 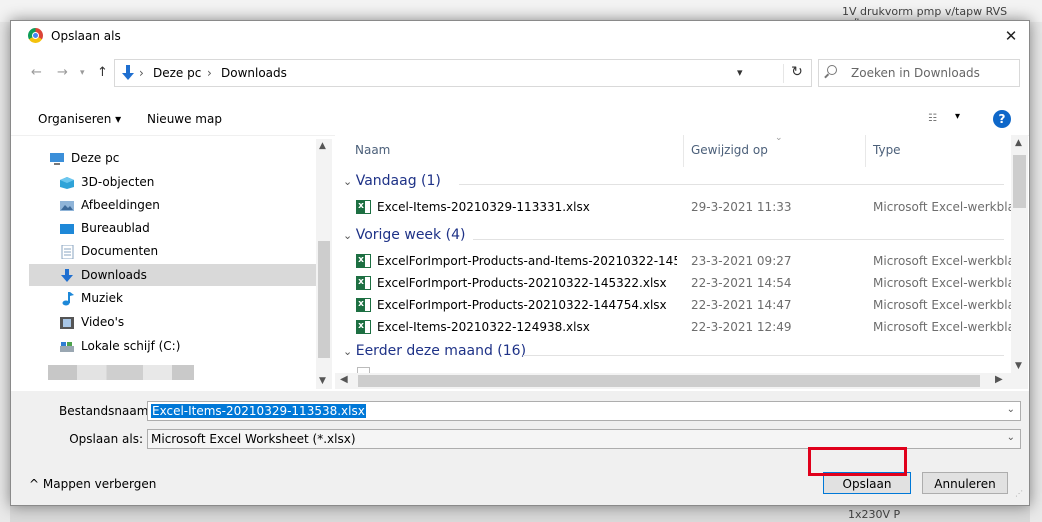 I want to click on nav-item-label: Afbeeldingen, so click(x=120, y=205).